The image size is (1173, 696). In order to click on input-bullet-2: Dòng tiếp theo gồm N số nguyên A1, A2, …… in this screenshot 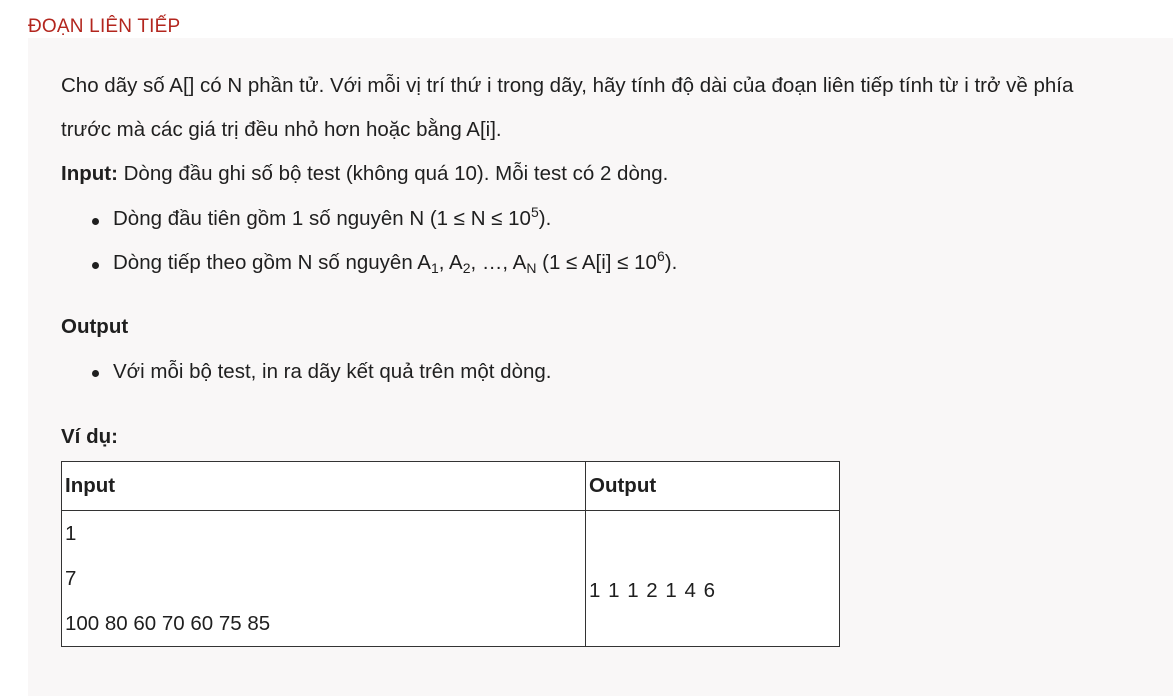, I will do `click(395, 262)`.